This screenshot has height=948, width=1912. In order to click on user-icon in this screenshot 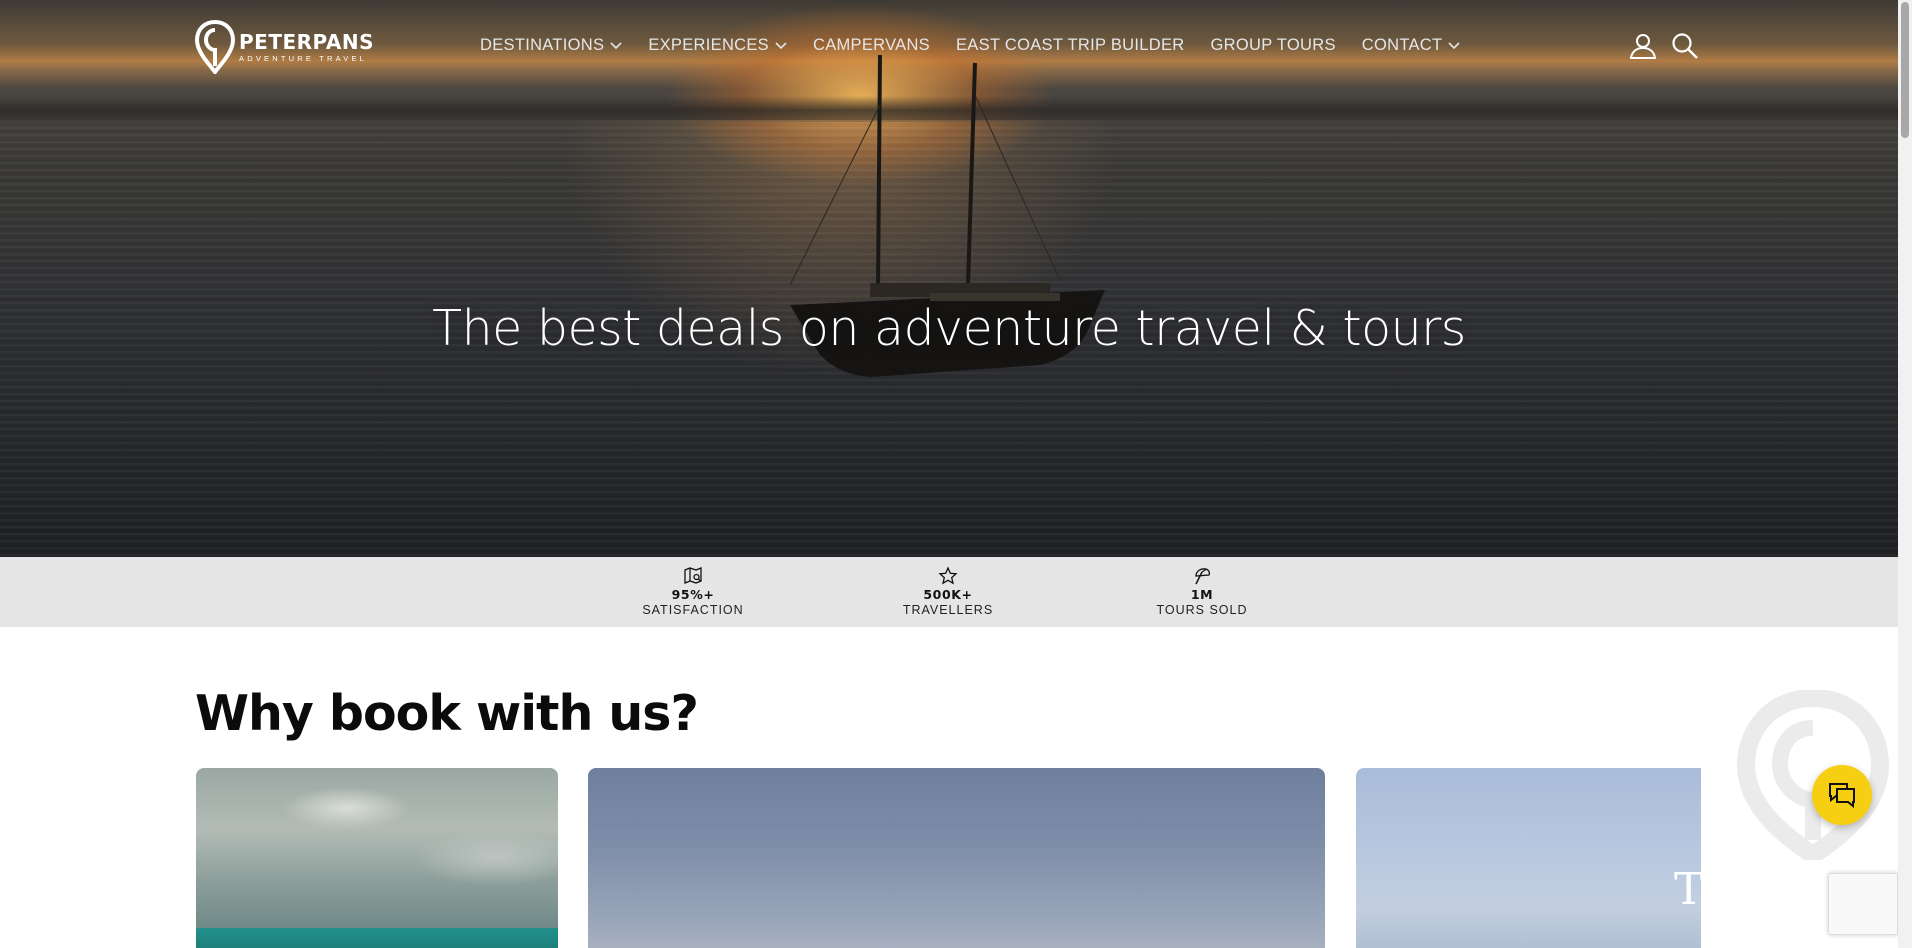, I will do `click(1643, 46)`.